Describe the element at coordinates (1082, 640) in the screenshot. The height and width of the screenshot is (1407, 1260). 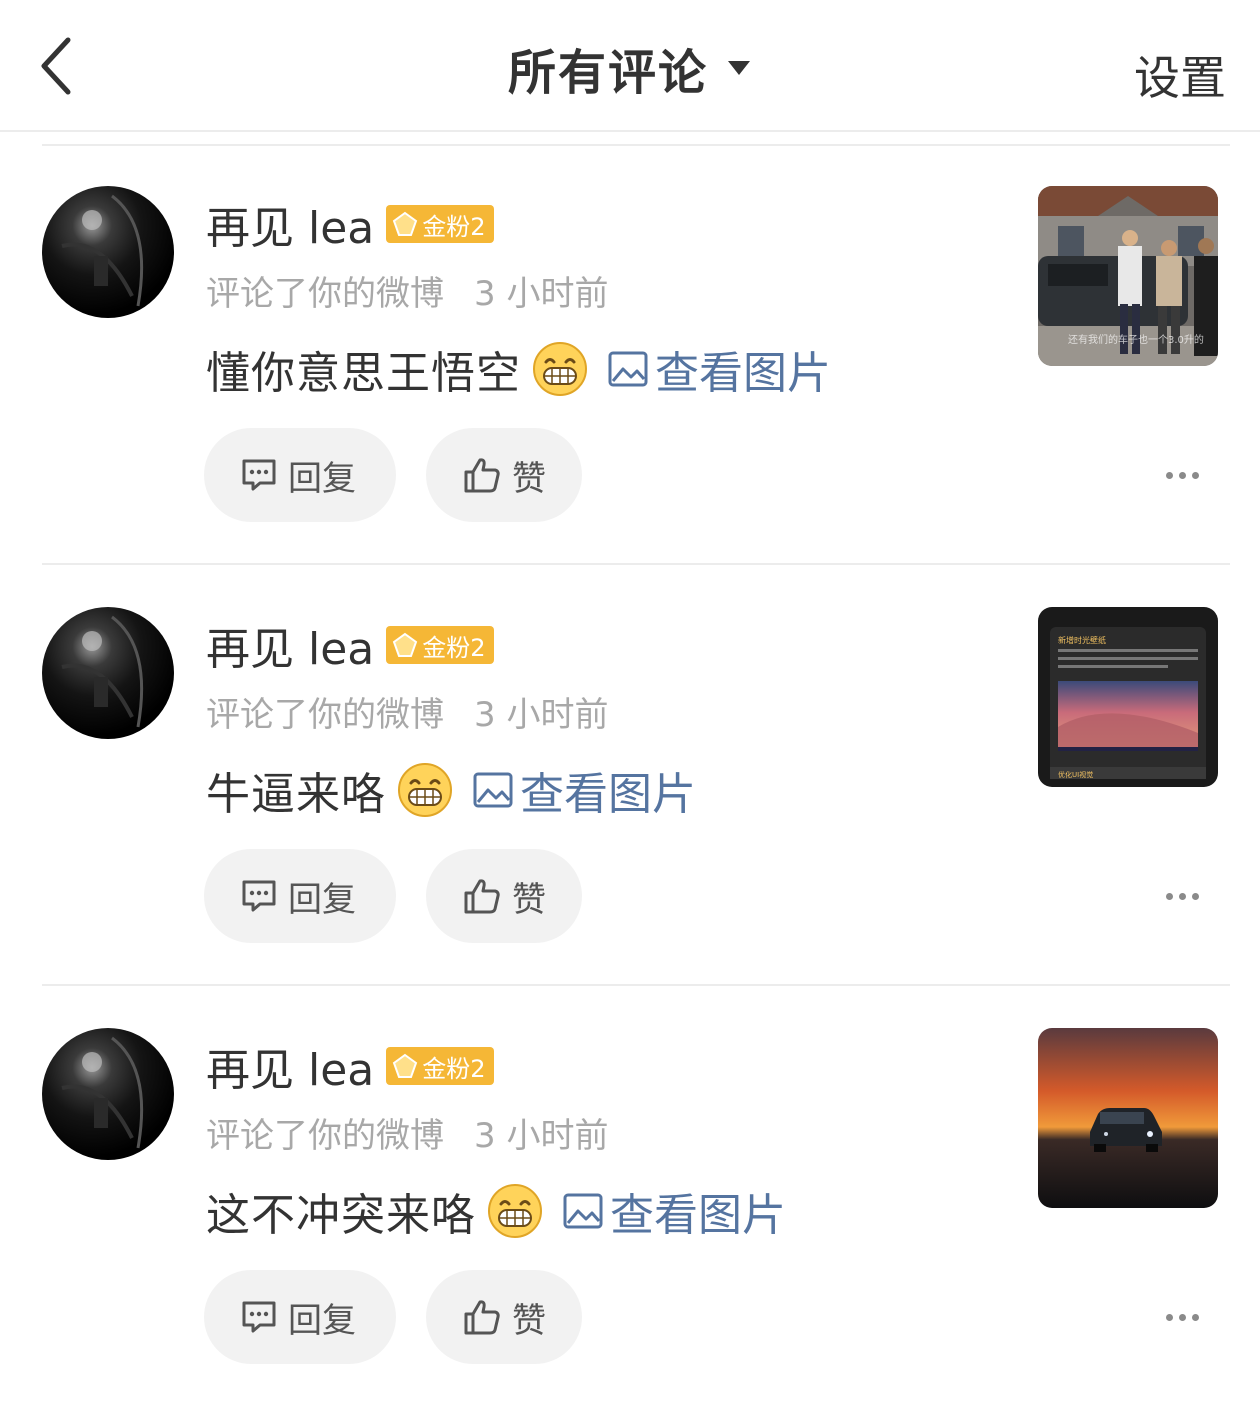
I see `thumbnail-heading: 新增时光壁纸` at that location.